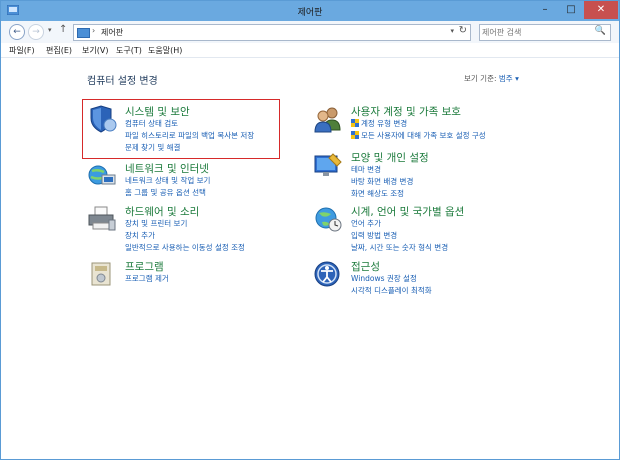 Image resolution: width=620 pixels, height=460 pixels. I want to click on network-globe-icon, so click(102, 175).